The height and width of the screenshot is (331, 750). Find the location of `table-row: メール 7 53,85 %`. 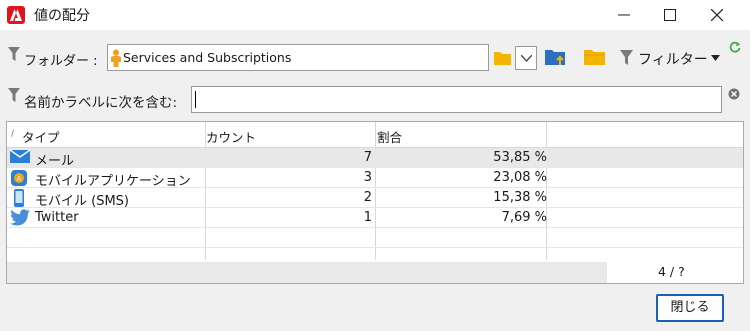

table-row: メール 7 53,85 % is located at coordinates (375, 158).